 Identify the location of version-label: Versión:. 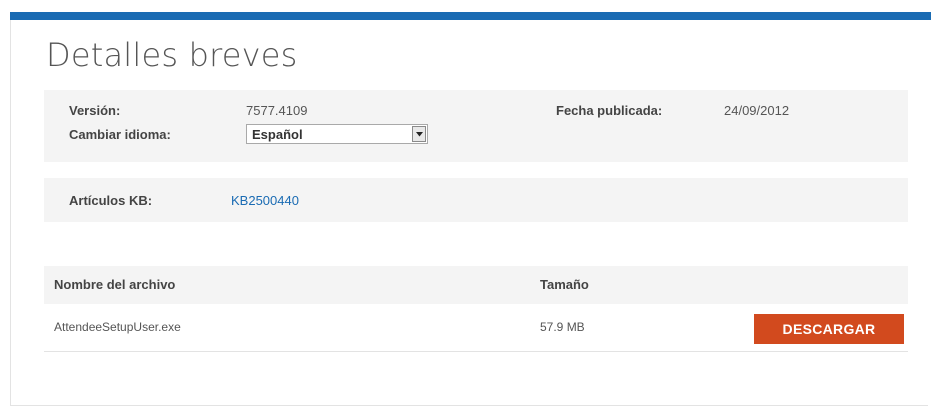
(95, 110).